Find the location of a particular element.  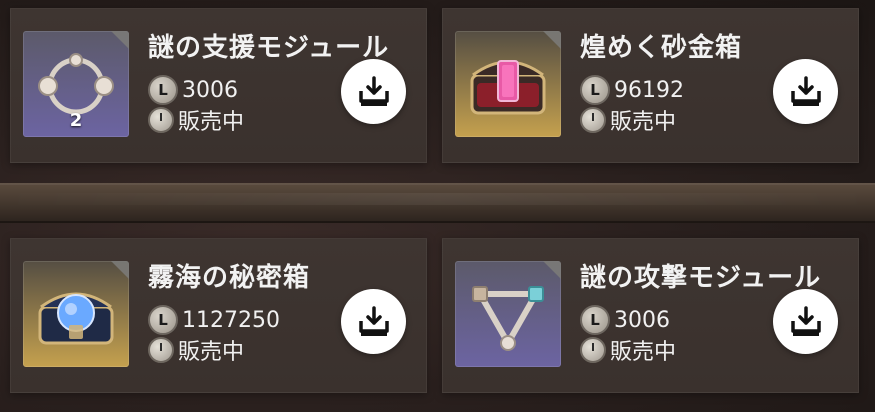

item-quantity: 2 is located at coordinates (76, 120).